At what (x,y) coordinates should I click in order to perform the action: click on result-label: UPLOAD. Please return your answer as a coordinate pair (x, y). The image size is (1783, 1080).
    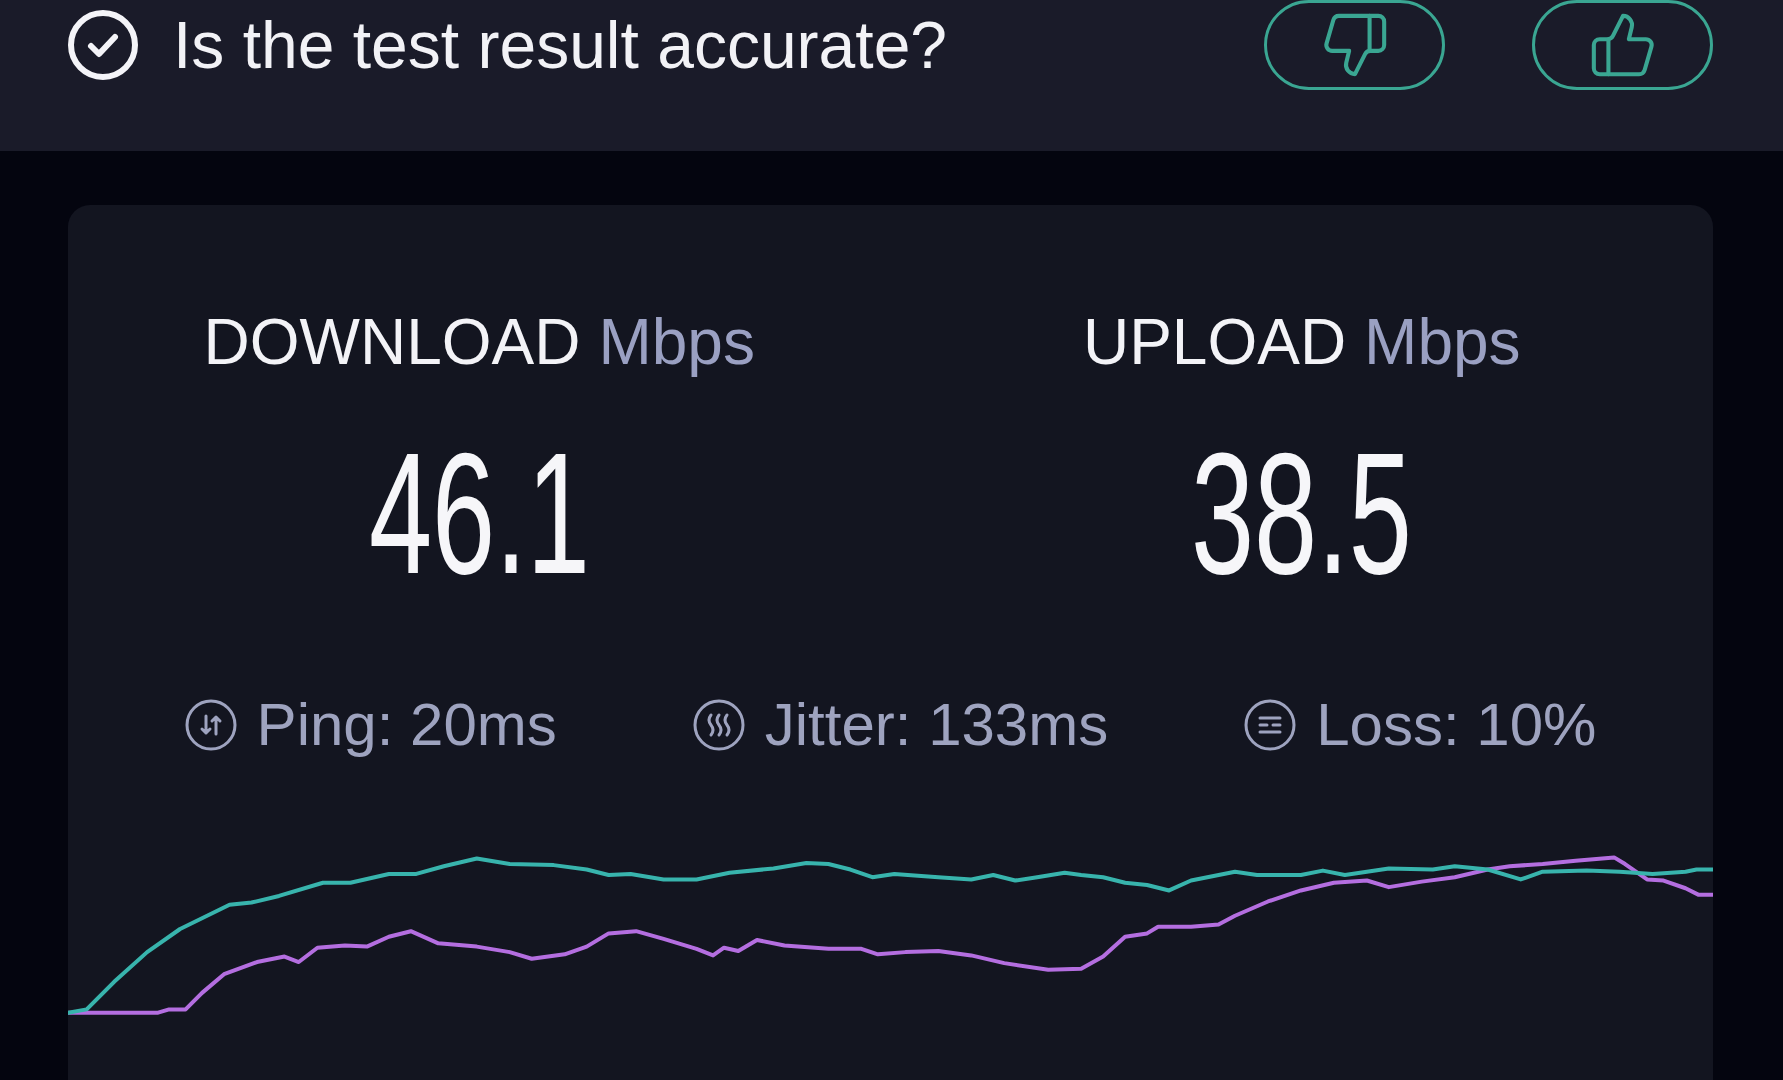
    Looking at the image, I should click on (1214, 342).